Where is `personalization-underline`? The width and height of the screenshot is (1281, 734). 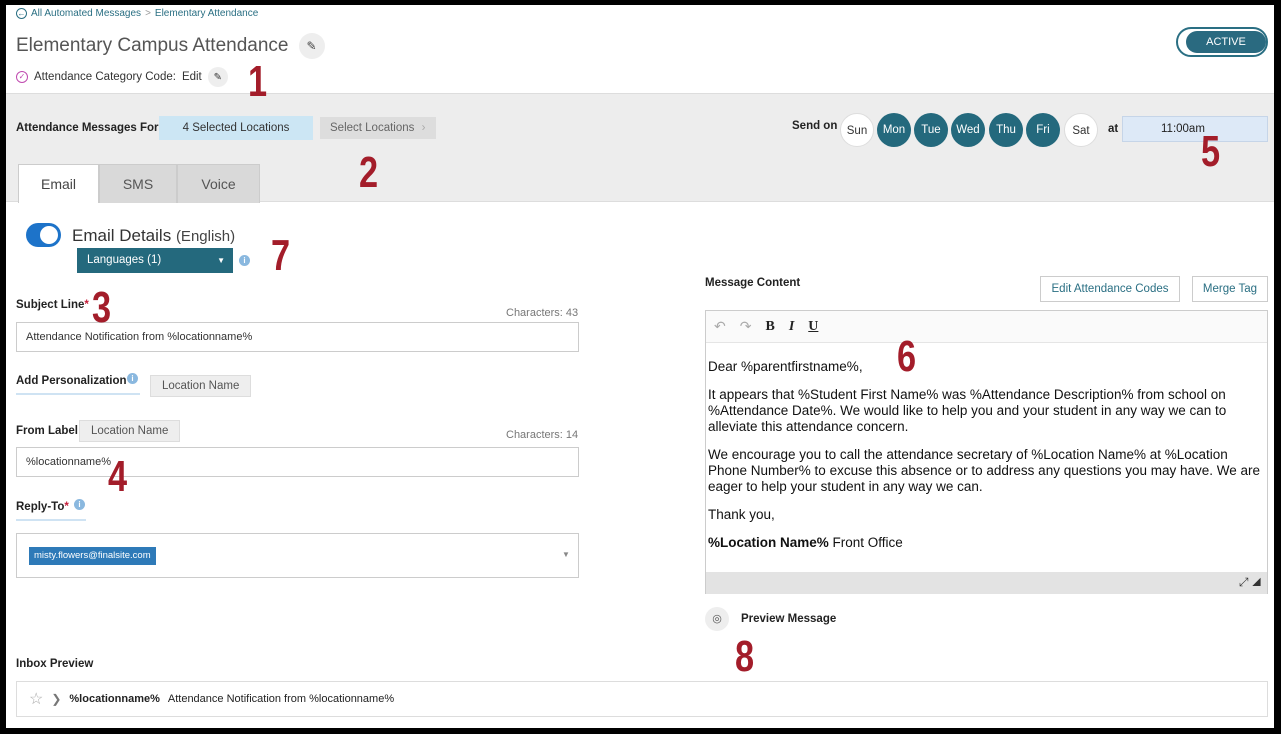 personalization-underline is located at coordinates (78, 394).